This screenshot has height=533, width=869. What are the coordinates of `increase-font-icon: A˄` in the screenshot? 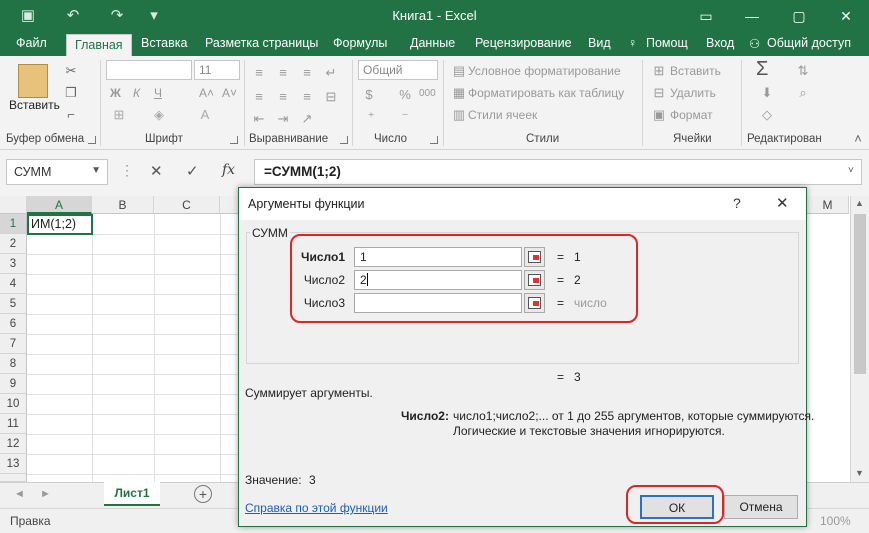 It's located at (206, 93).